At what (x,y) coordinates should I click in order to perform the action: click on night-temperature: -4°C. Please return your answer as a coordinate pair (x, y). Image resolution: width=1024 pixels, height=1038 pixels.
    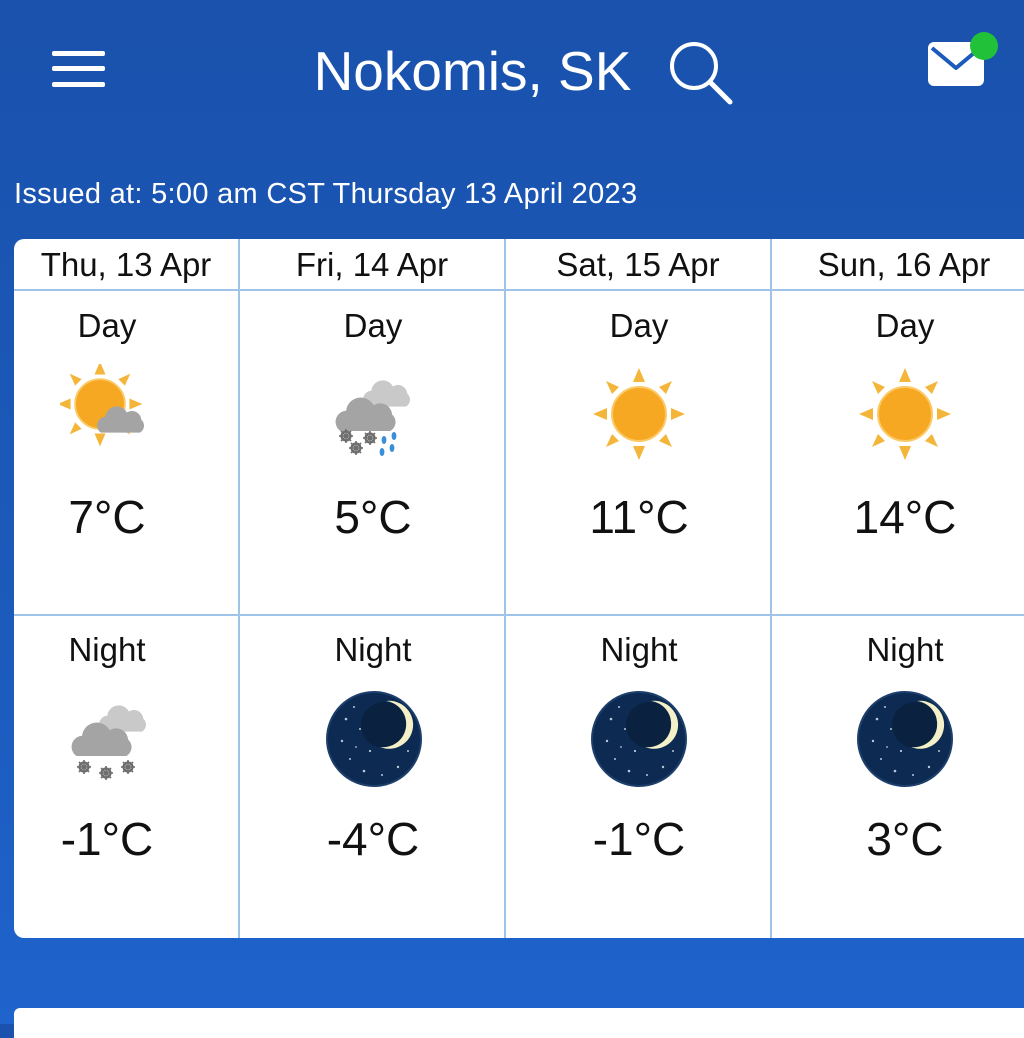
    Looking at the image, I should click on (373, 839).